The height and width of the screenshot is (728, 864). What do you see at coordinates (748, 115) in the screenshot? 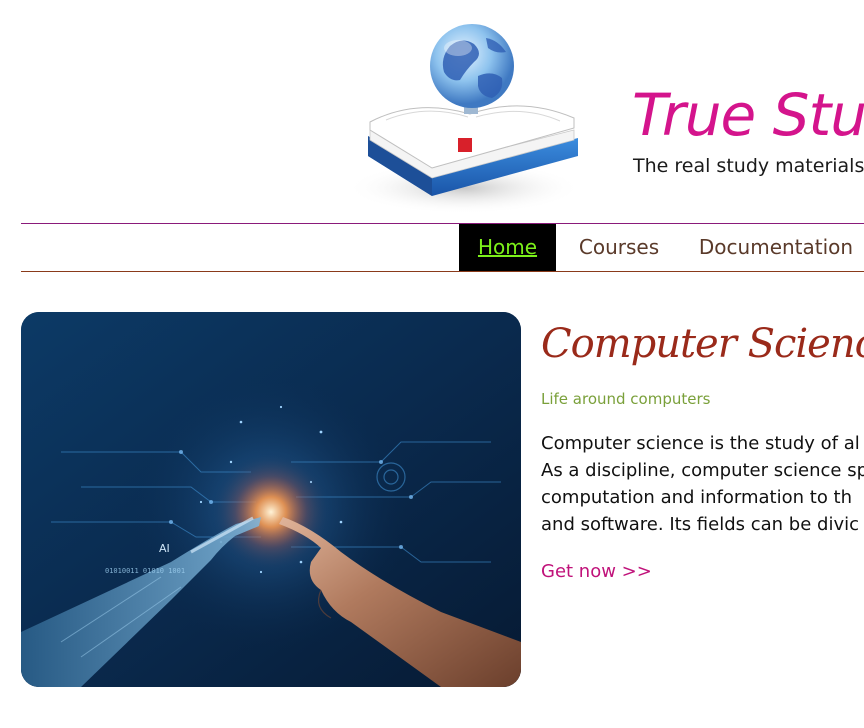
I see `site-title: True Stud` at bounding box center [748, 115].